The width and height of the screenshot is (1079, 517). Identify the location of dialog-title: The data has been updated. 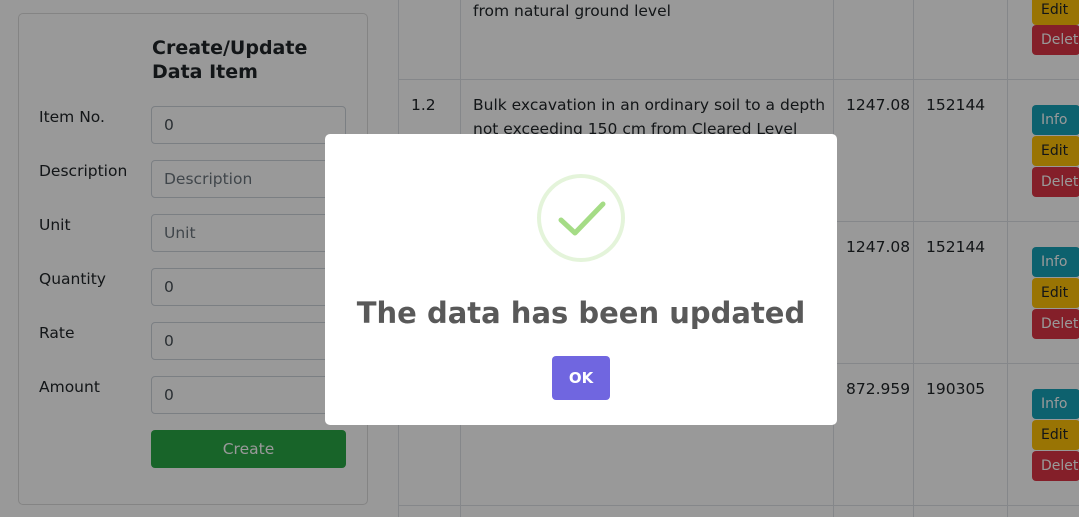
(581, 313).